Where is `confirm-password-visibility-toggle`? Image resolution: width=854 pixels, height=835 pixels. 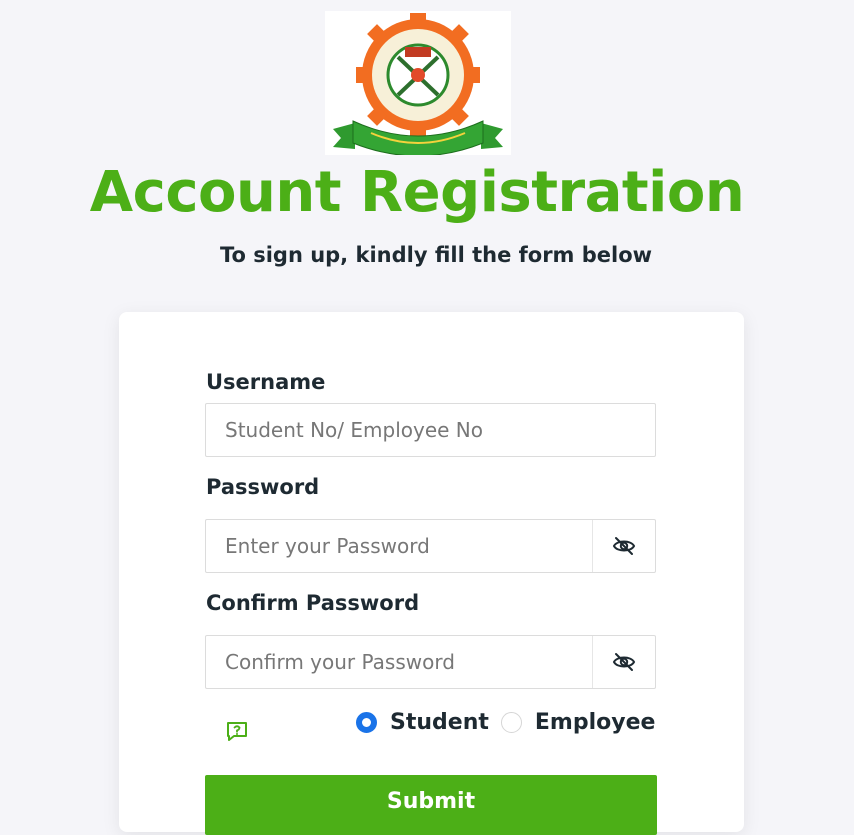
confirm-password-visibility-toggle is located at coordinates (623, 662).